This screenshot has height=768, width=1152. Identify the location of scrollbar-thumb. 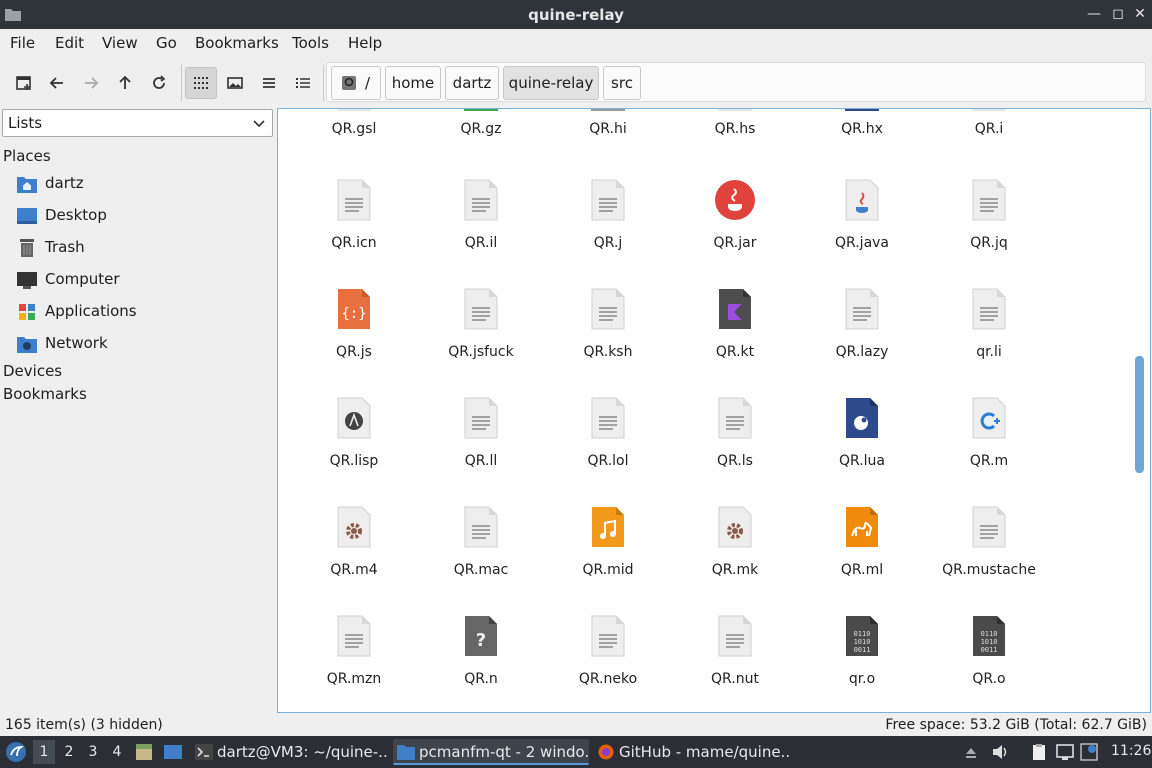
(1139, 414).